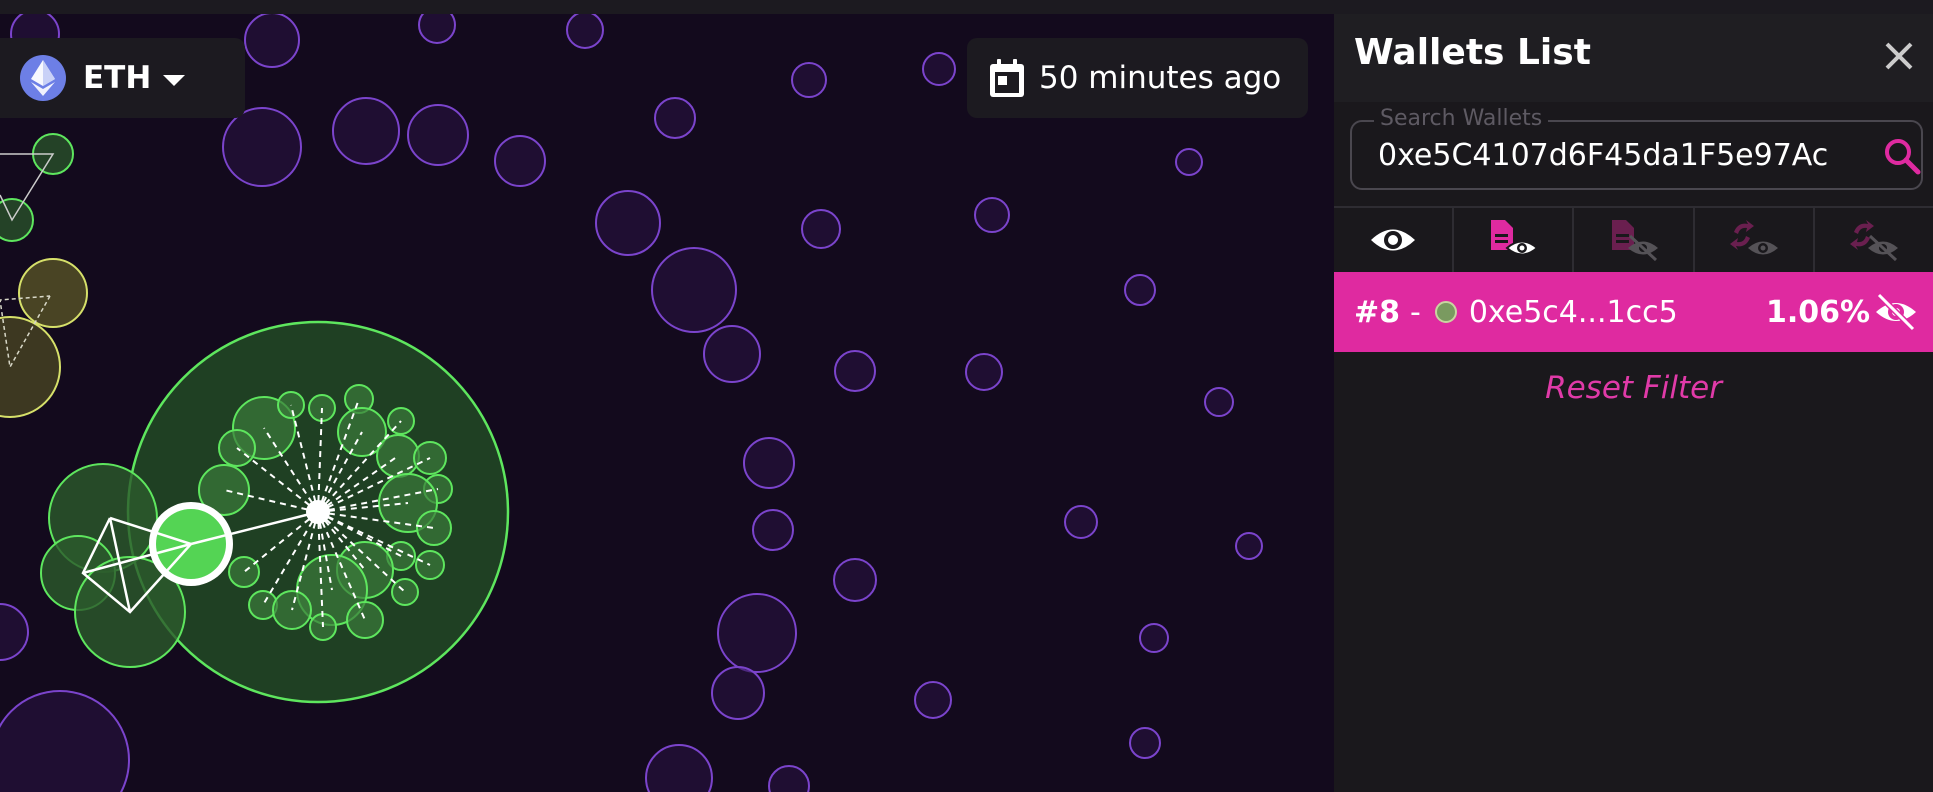  Describe the element at coordinates (966, 7) in the screenshot. I see `top-bar` at that location.